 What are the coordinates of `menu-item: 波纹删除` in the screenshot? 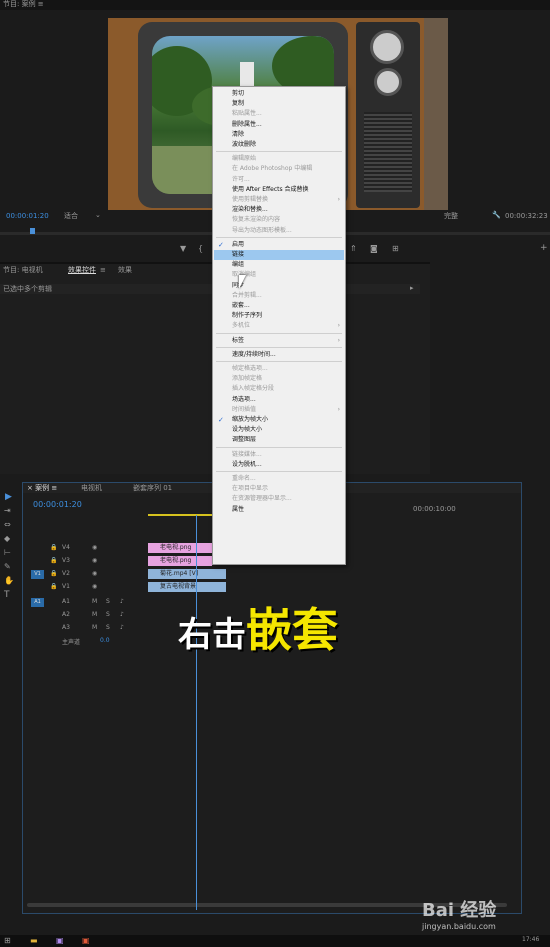 It's located at (279, 145).